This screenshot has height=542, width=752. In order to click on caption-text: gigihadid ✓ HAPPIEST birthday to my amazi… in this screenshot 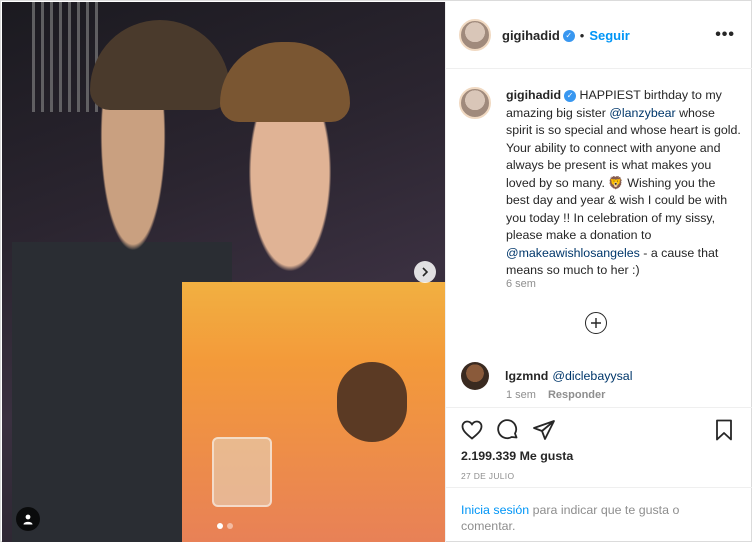, I will do `click(623, 183)`.